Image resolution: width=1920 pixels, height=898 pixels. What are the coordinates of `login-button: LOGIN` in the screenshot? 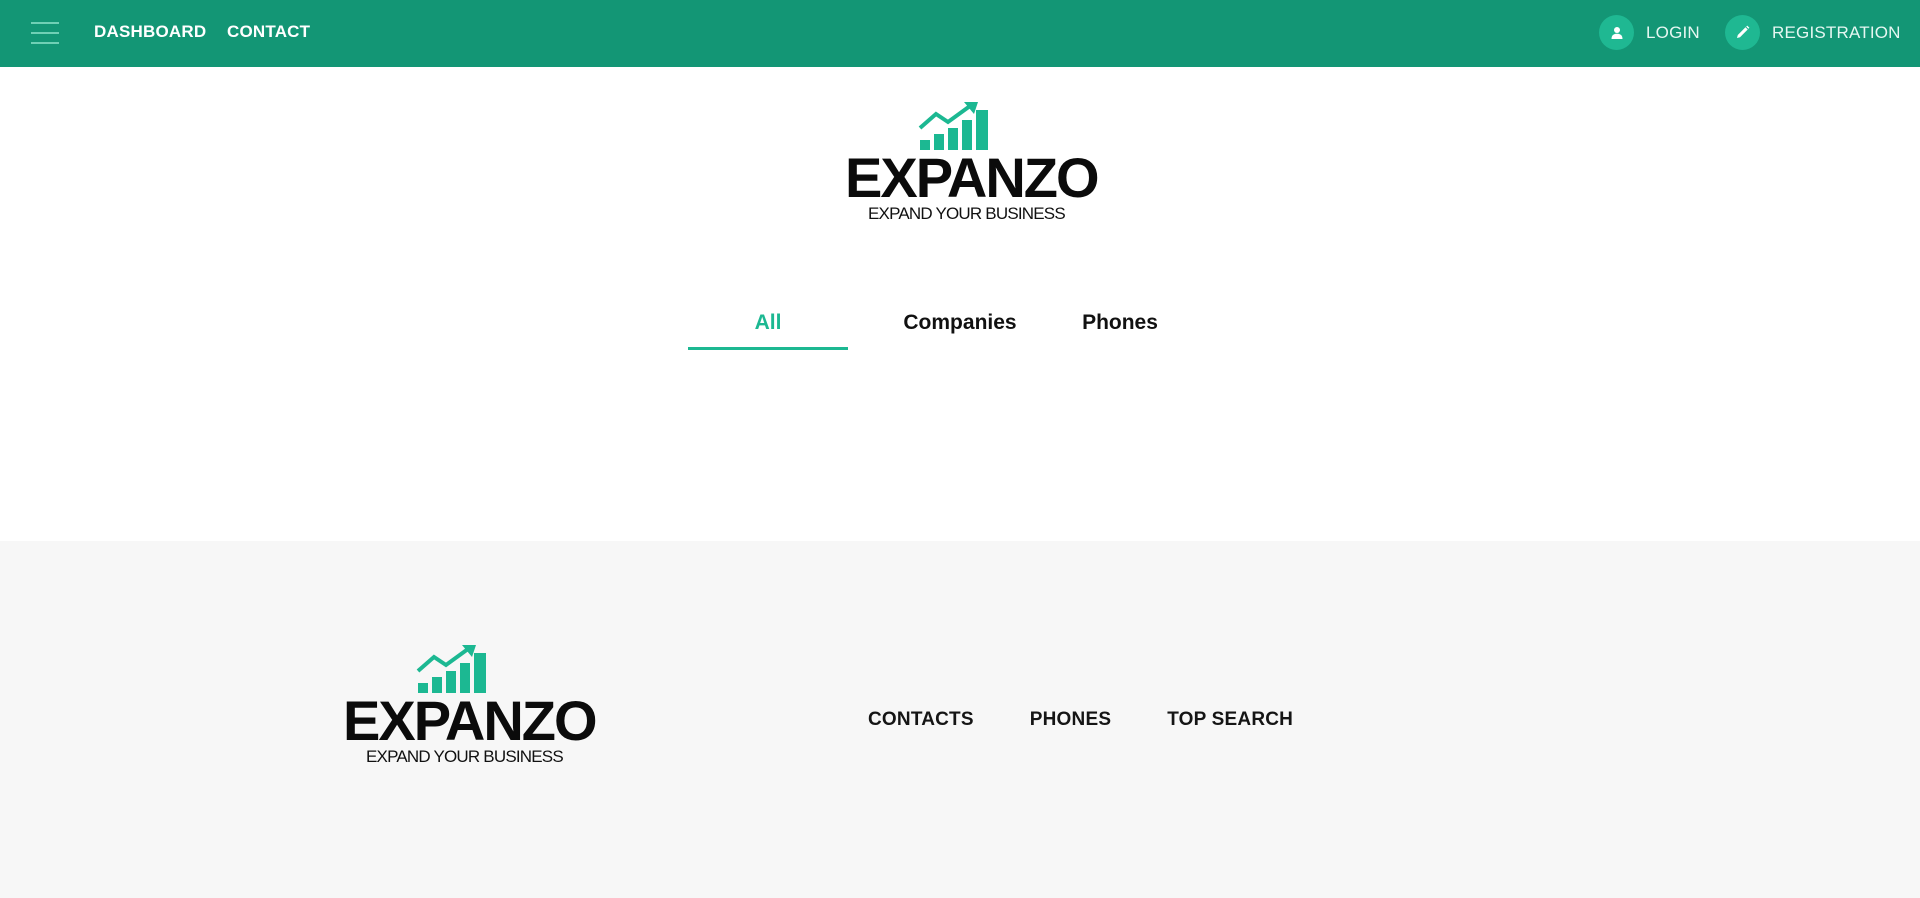 It's located at (1649, 32).